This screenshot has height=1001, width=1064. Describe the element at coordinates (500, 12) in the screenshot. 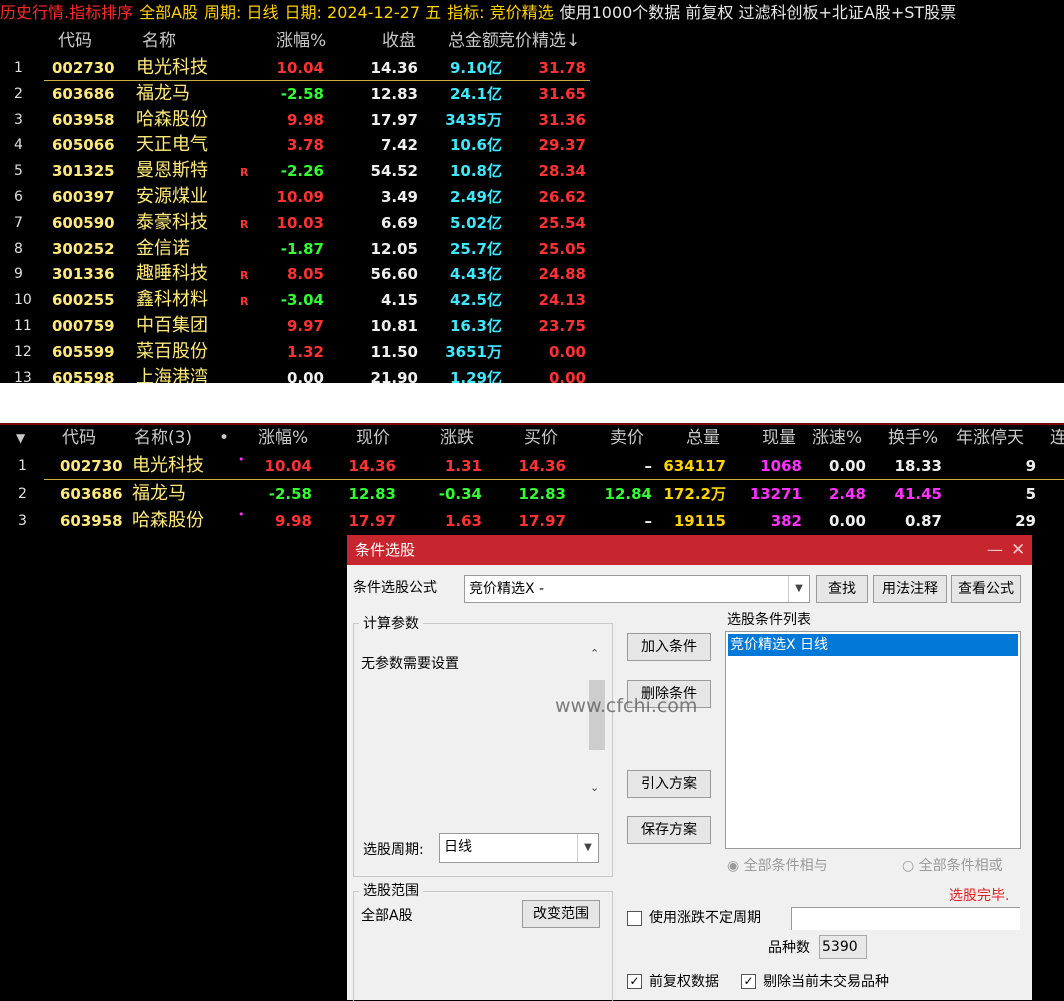

I see `indicator-label: 指标: 竞价精选` at that location.